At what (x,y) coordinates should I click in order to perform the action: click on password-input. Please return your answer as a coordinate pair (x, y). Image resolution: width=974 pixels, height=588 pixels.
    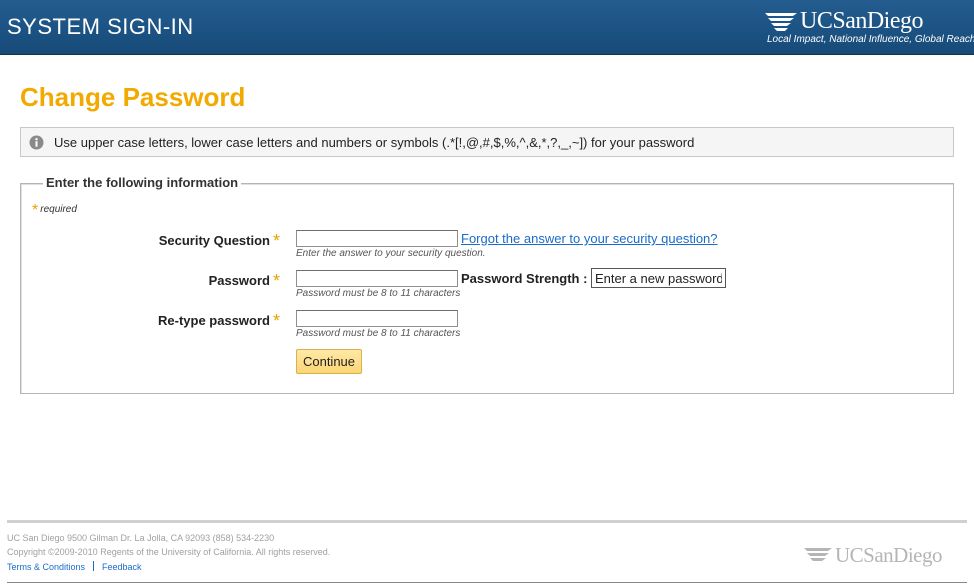
    Looking at the image, I should click on (377, 278).